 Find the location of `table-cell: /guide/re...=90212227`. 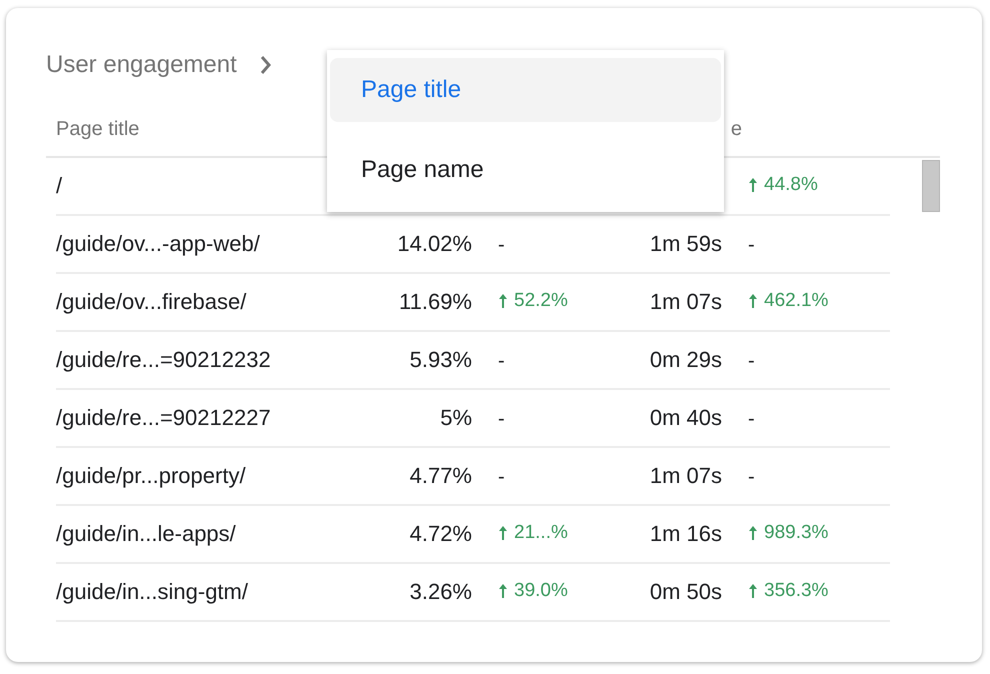

table-cell: /guide/re...=90212227 is located at coordinates (163, 417).